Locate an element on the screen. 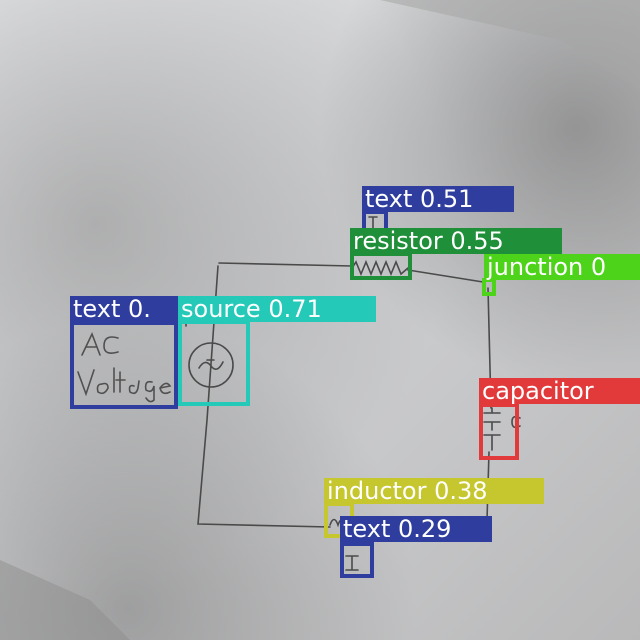 This screenshot has height=640, width=640. resistor-detection-box is located at coordinates (381, 266).